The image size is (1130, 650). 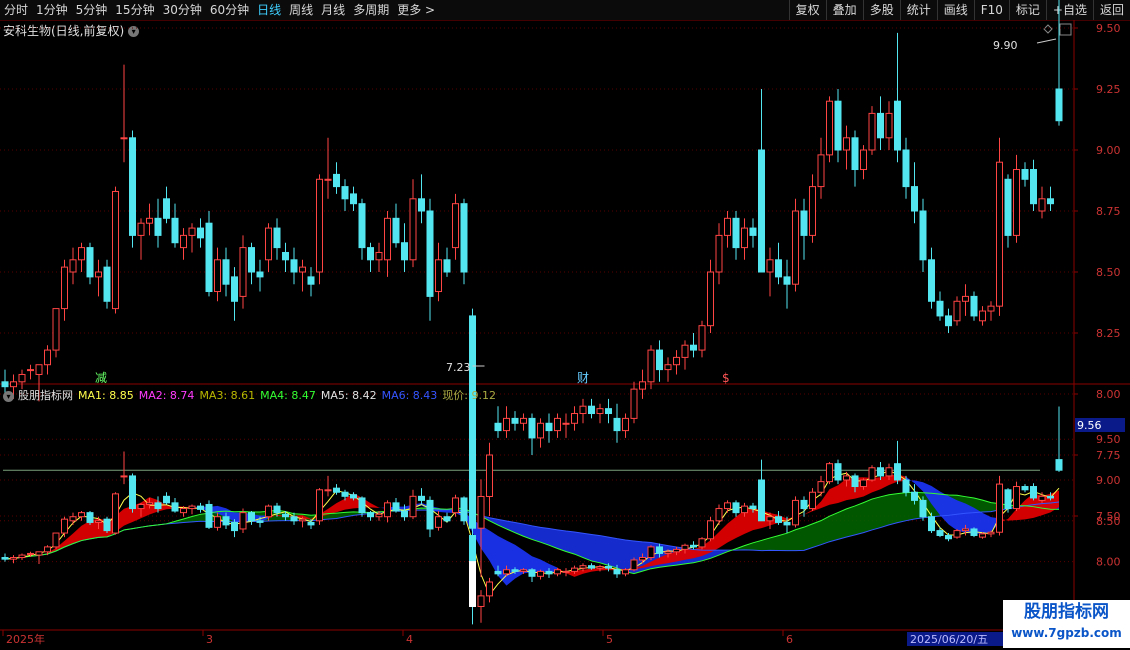 What do you see at coordinates (1066, 633) in the screenshot?
I see `watermark-url: www.7gpzb.com` at bounding box center [1066, 633].